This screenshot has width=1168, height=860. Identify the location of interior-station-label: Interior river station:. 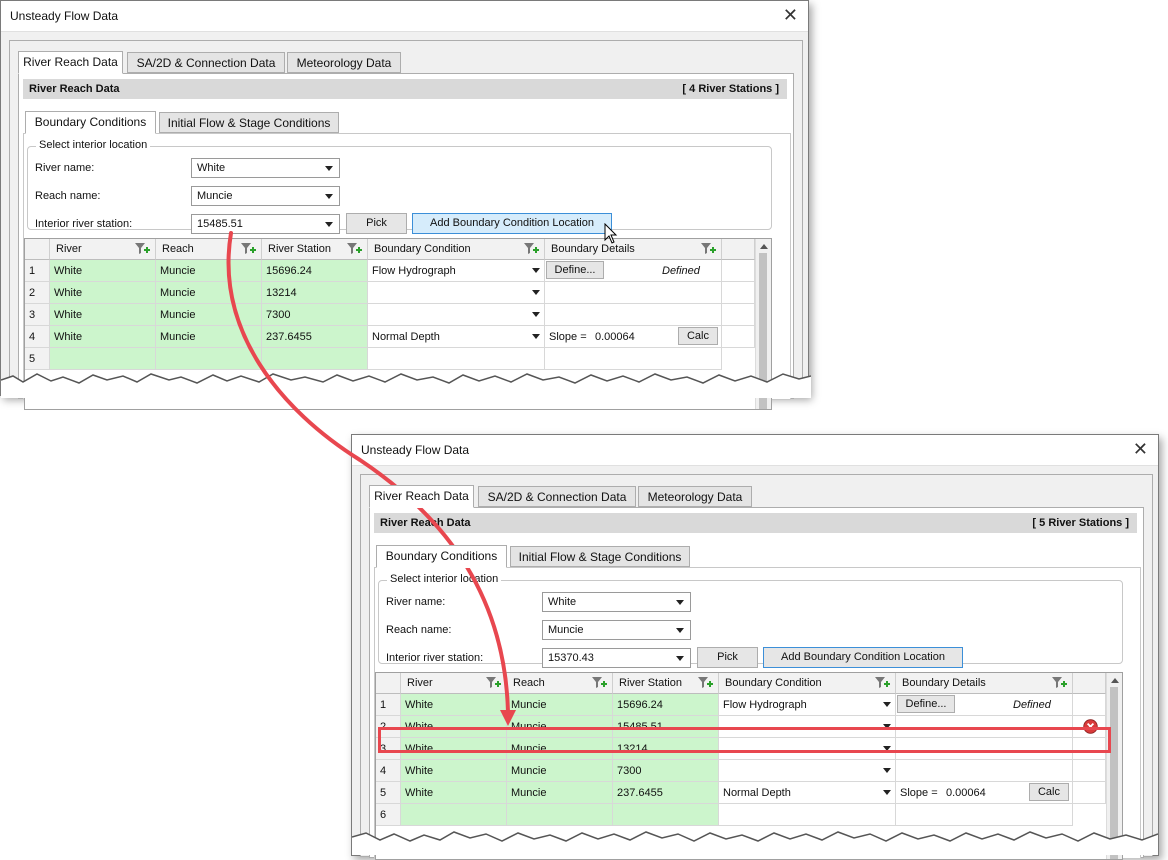
(84, 224).